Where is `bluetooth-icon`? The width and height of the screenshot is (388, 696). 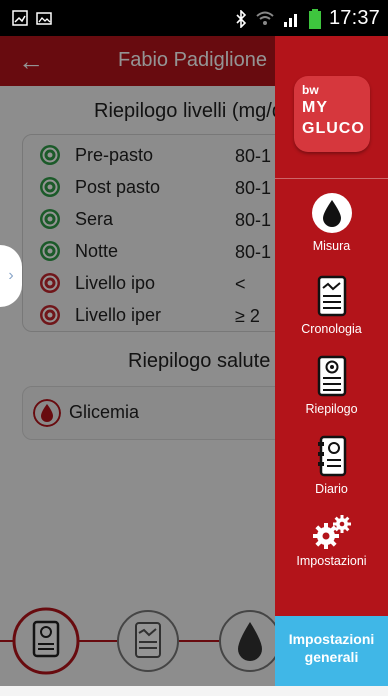
bluetooth-icon is located at coordinates (241, 18).